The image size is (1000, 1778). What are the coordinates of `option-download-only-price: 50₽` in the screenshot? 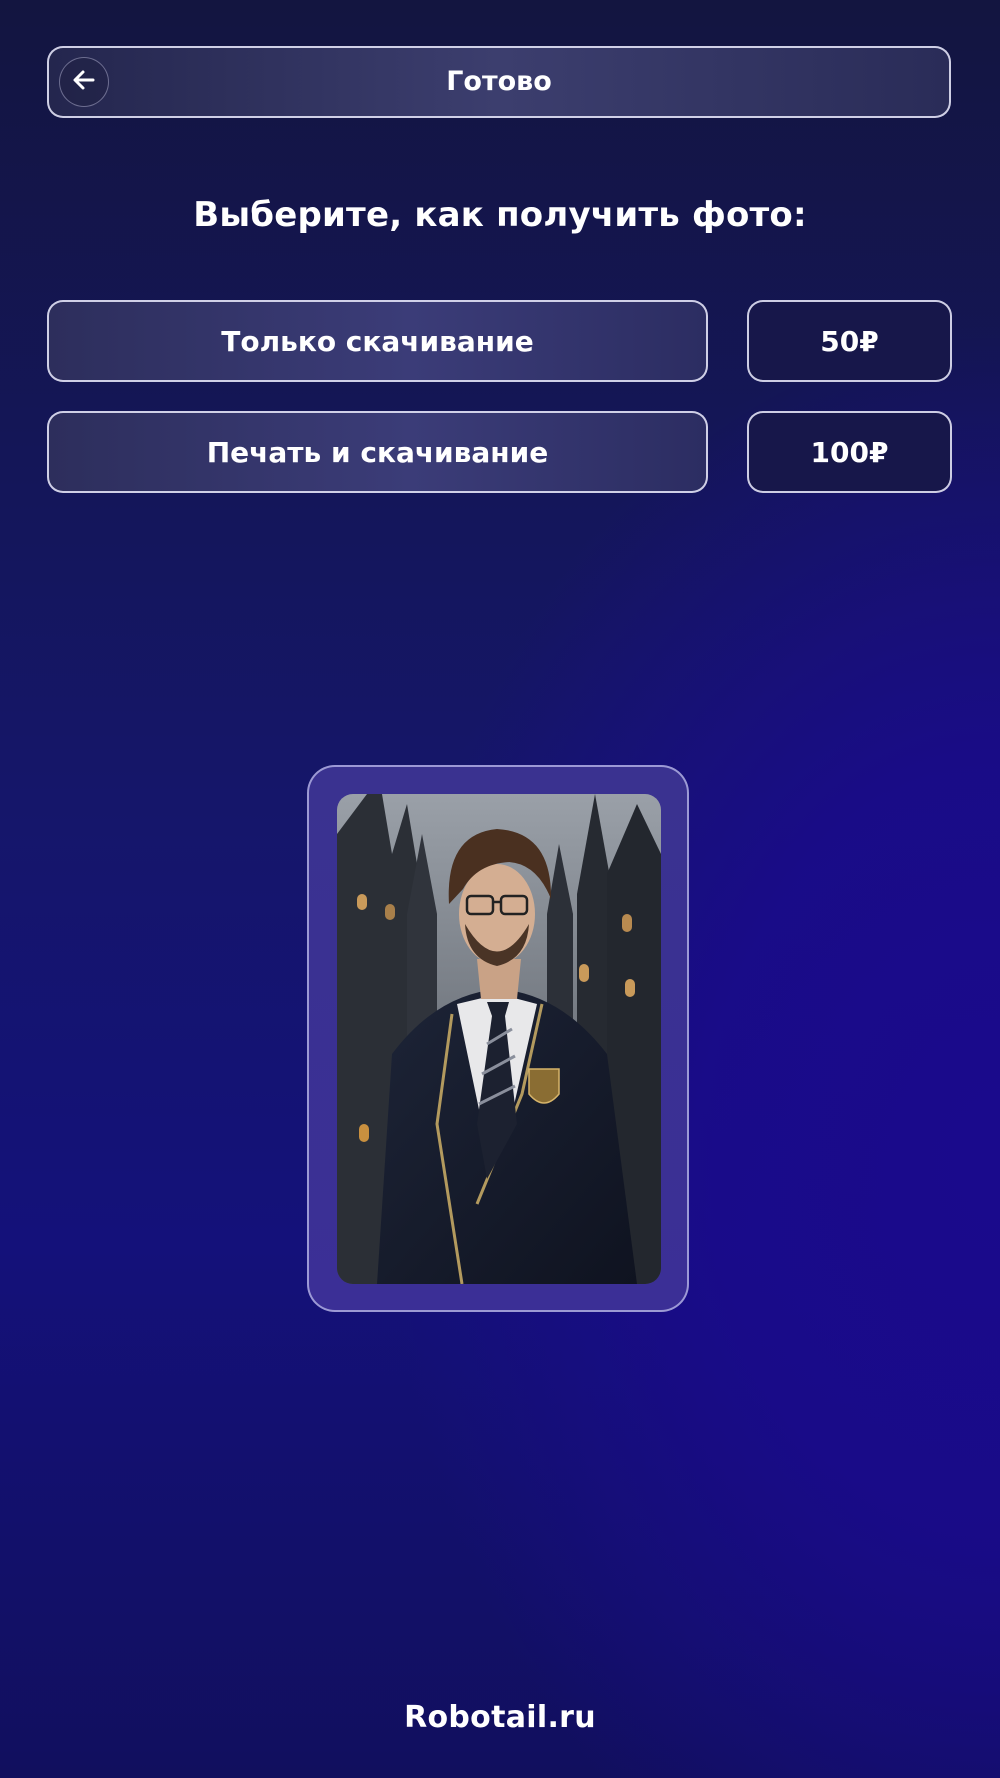 It's located at (849, 341).